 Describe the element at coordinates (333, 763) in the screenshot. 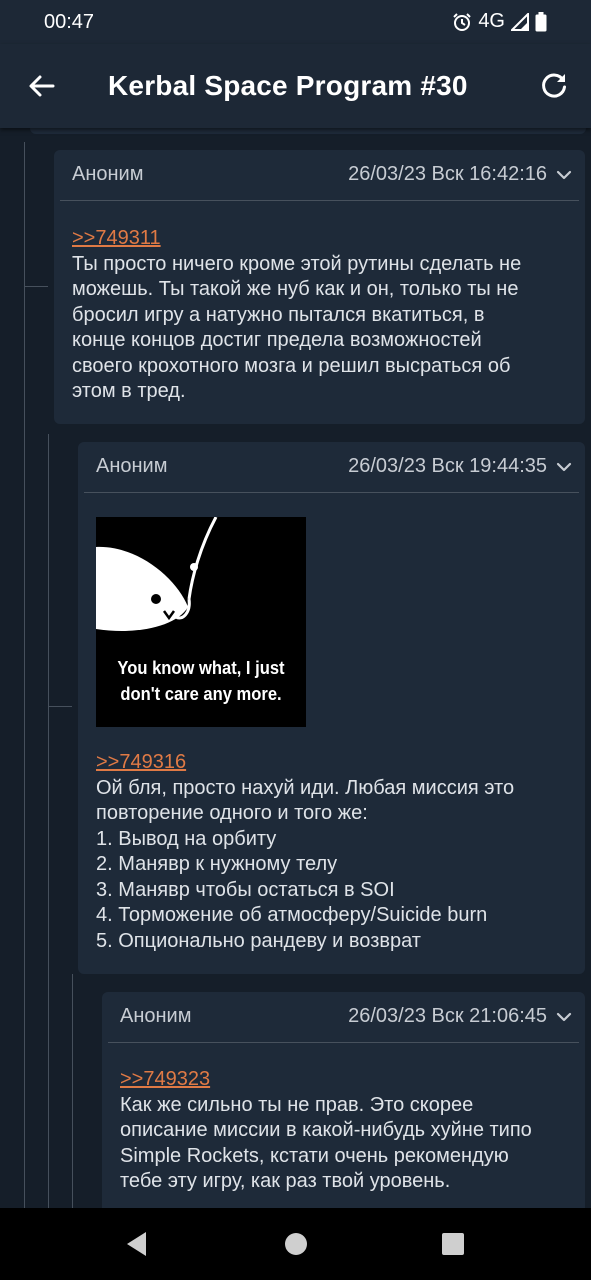

I see `reply-link: >>749316` at that location.